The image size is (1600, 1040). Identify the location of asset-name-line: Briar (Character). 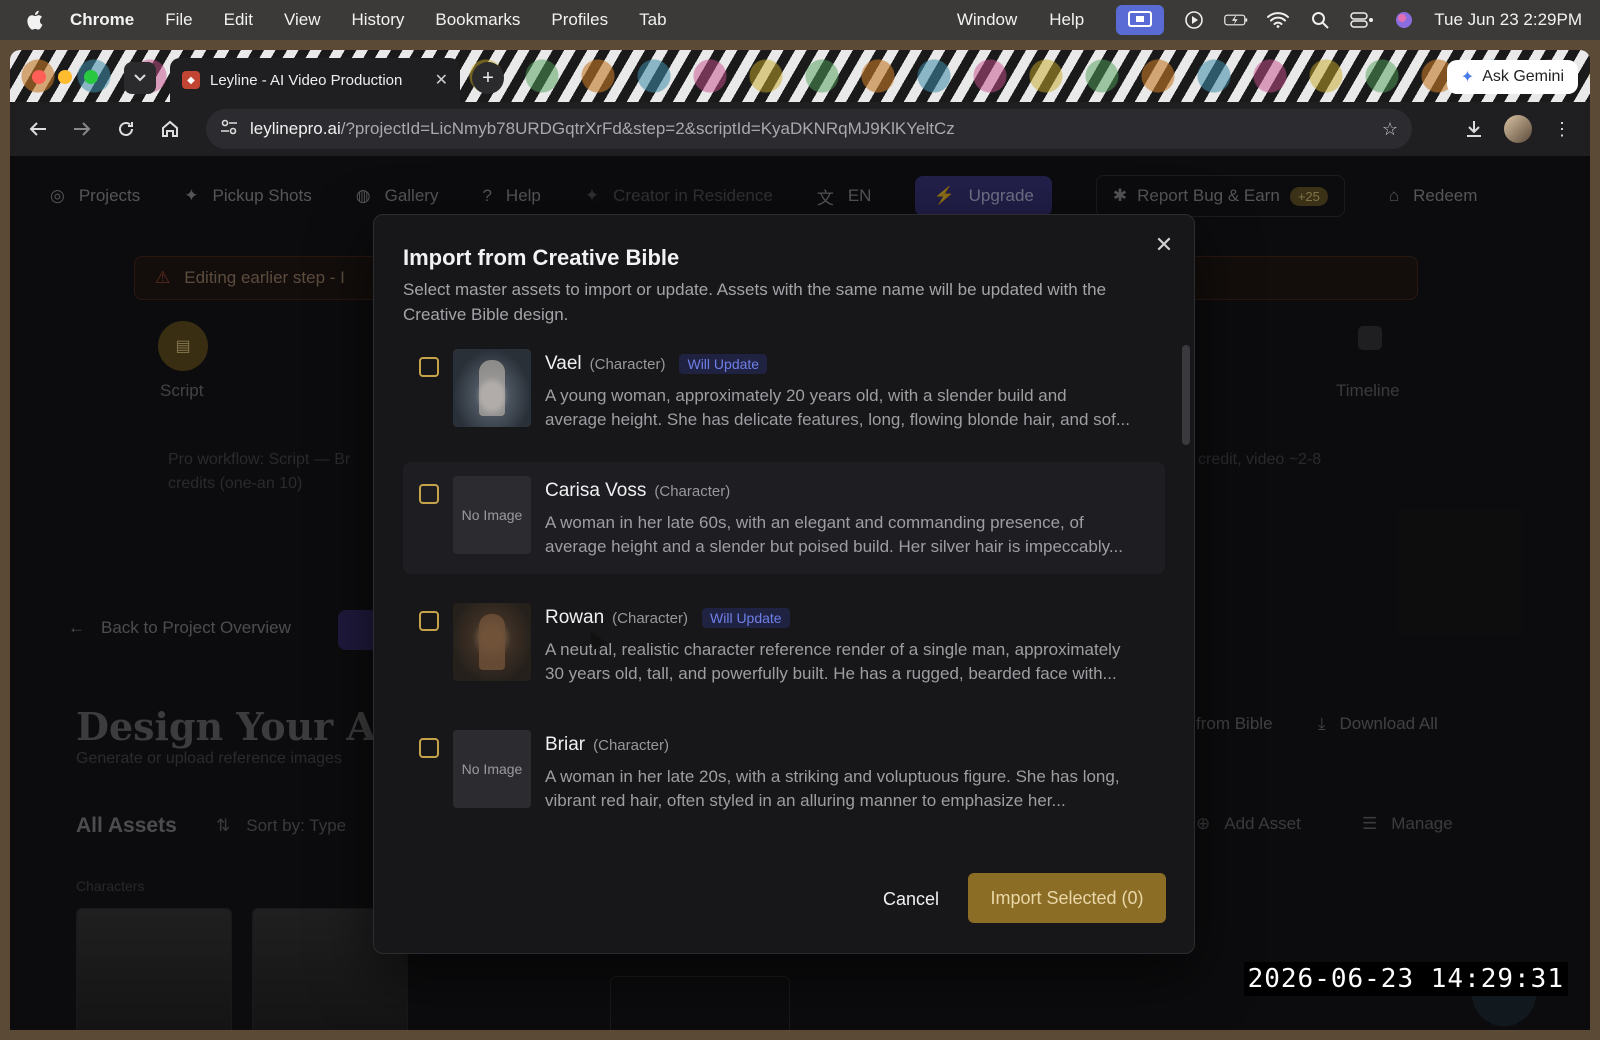
(607, 745).